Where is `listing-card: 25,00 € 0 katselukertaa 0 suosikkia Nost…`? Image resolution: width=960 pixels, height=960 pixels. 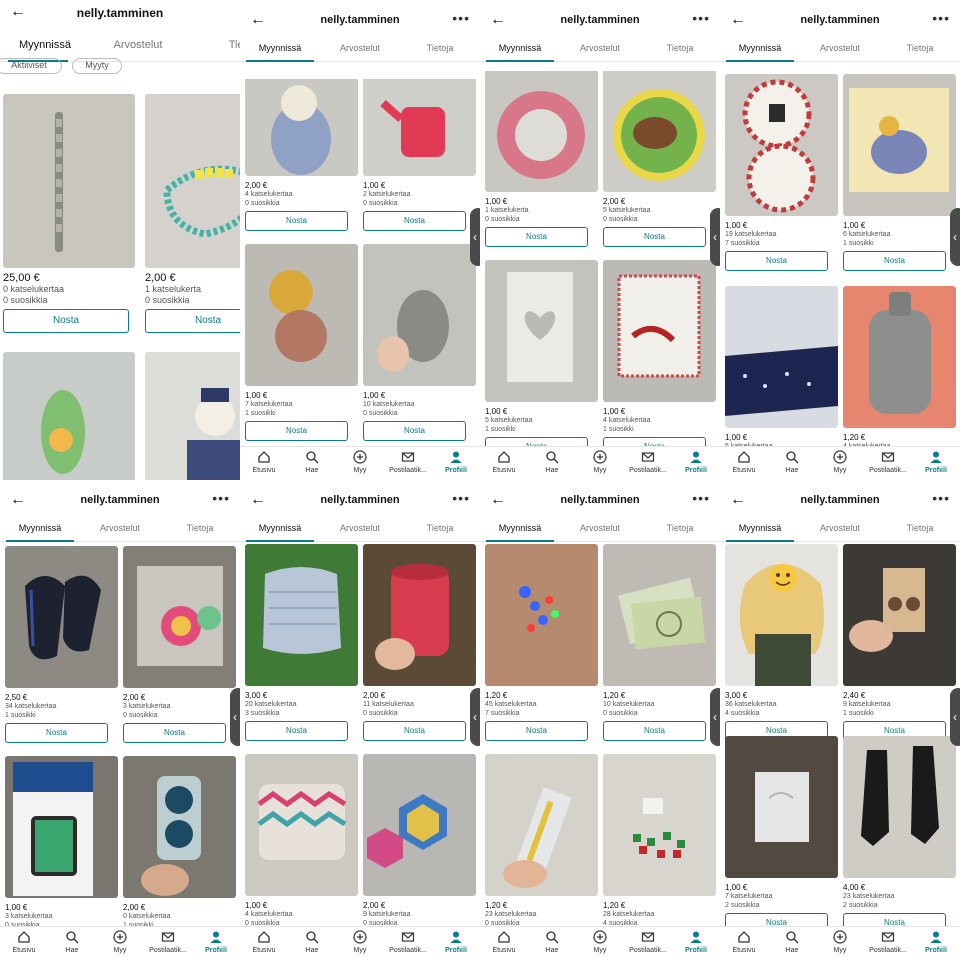 listing-card: 25,00 € 0 katselukertaa 0 suosikkia Nost… is located at coordinates (69, 213).